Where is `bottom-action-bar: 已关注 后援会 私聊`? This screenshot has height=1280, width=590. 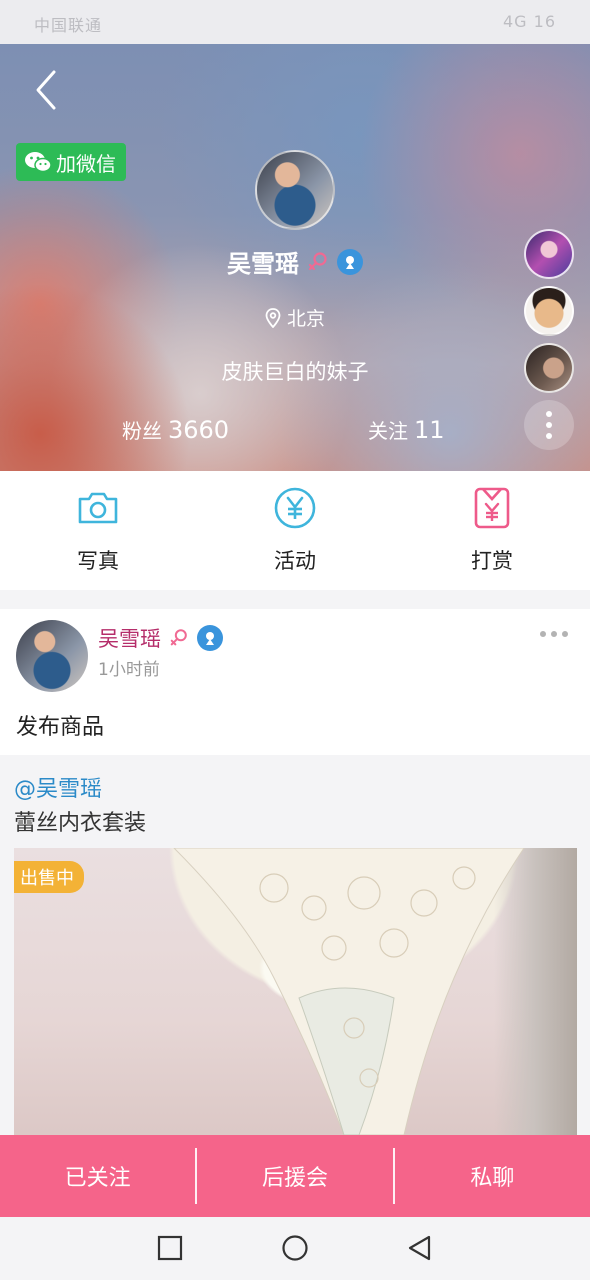 bottom-action-bar: 已关注 后援会 私聊 is located at coordinates (295, 1176).